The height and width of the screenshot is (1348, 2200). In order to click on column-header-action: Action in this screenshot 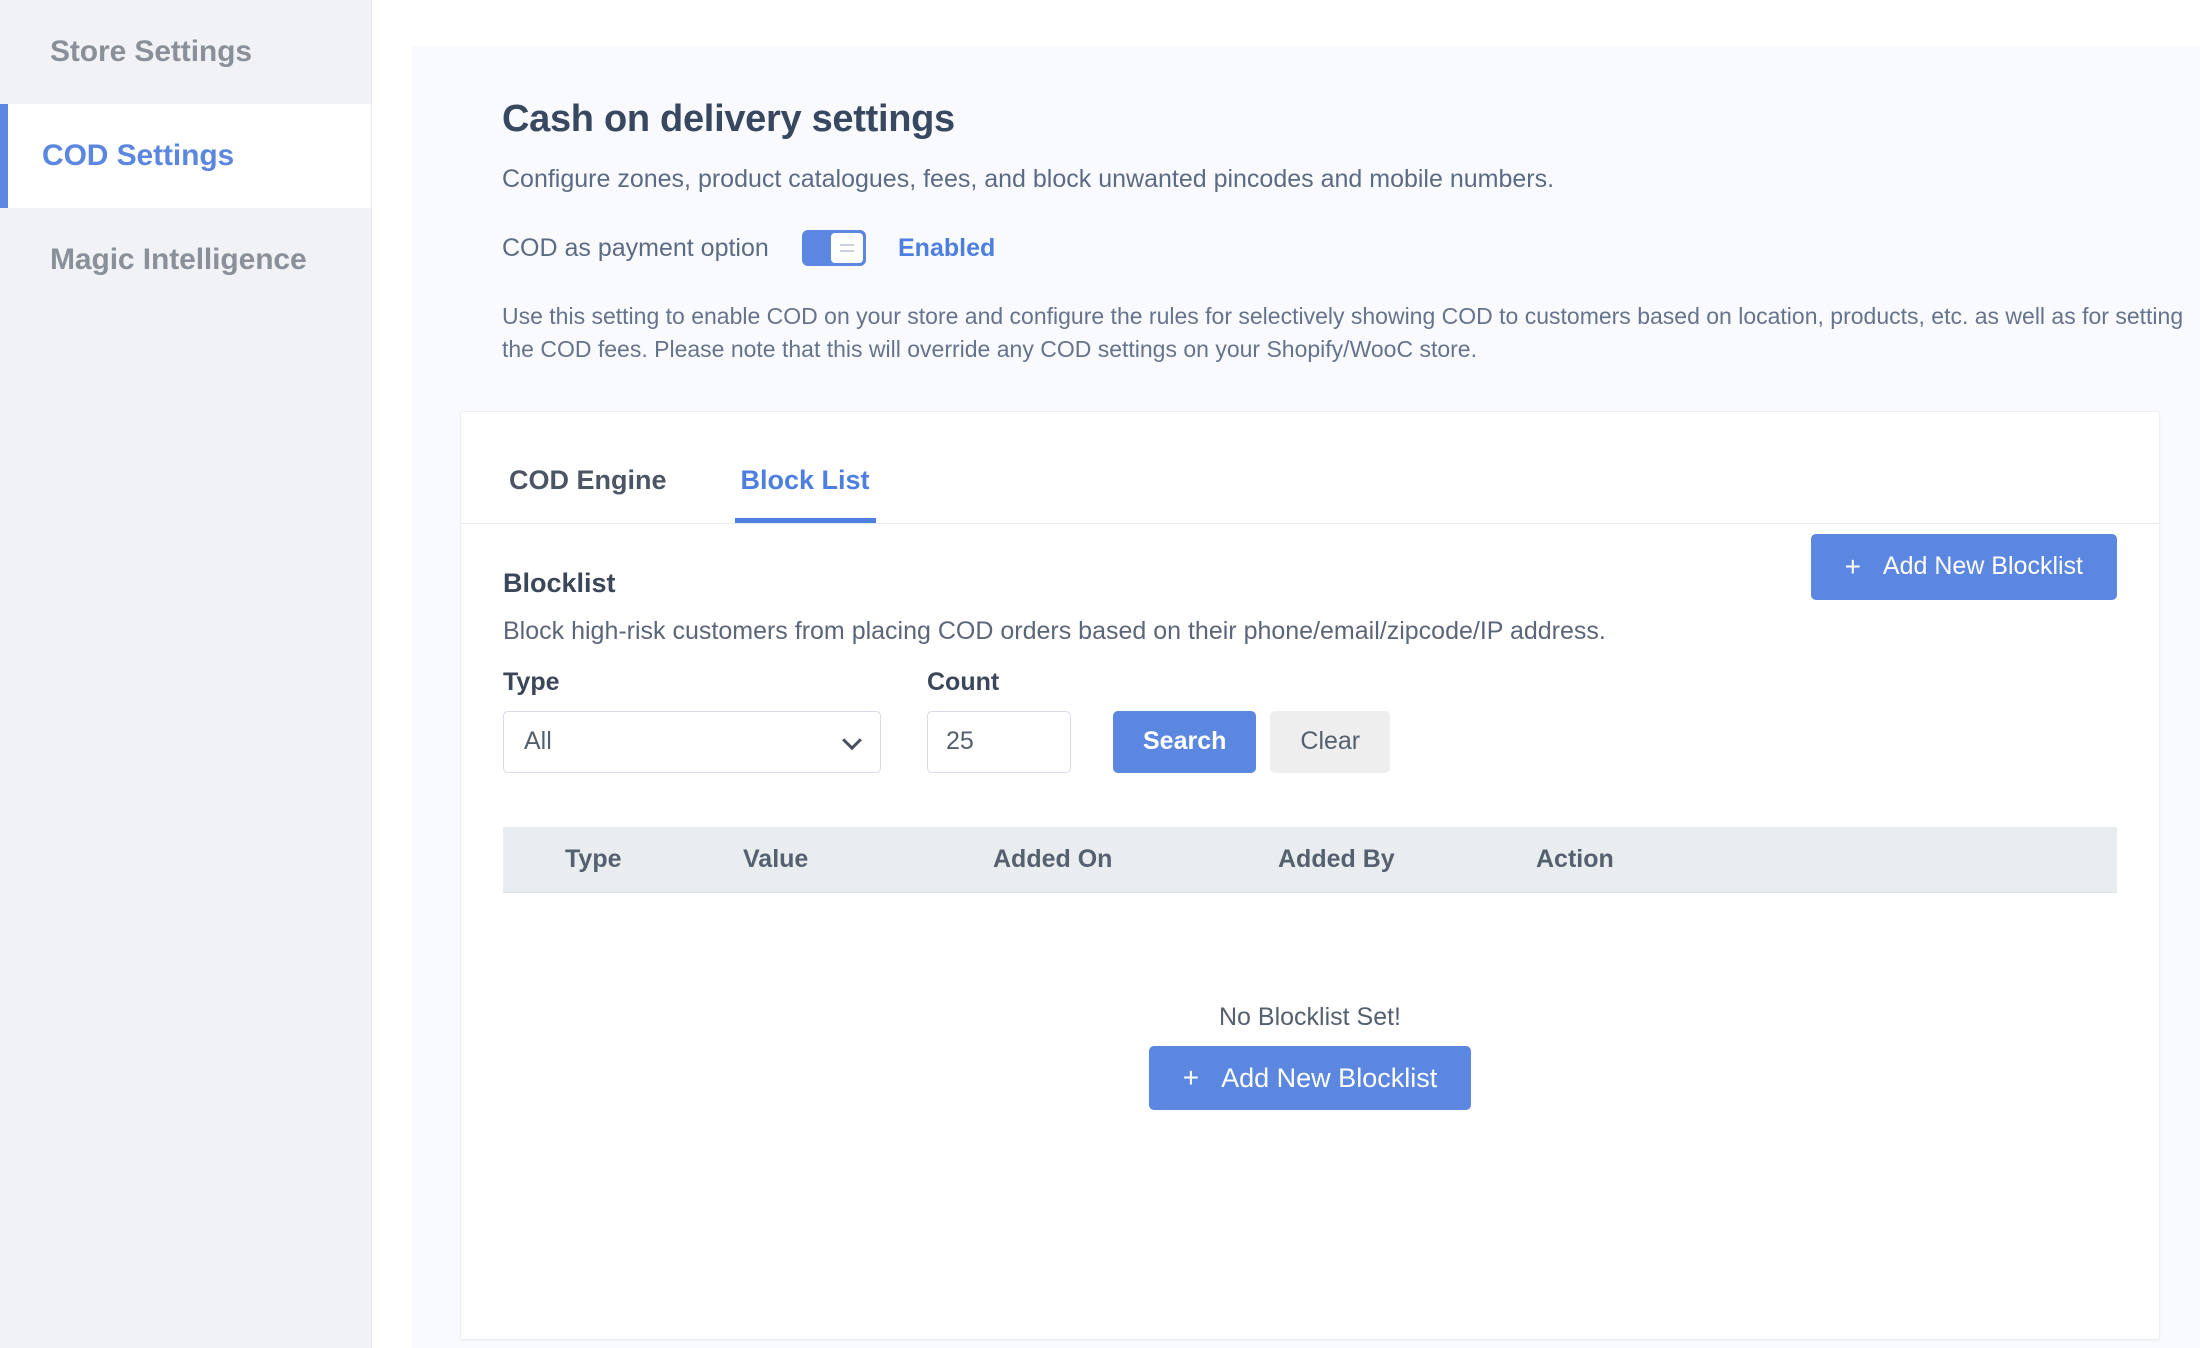, I will do `click(1575, 858)`.